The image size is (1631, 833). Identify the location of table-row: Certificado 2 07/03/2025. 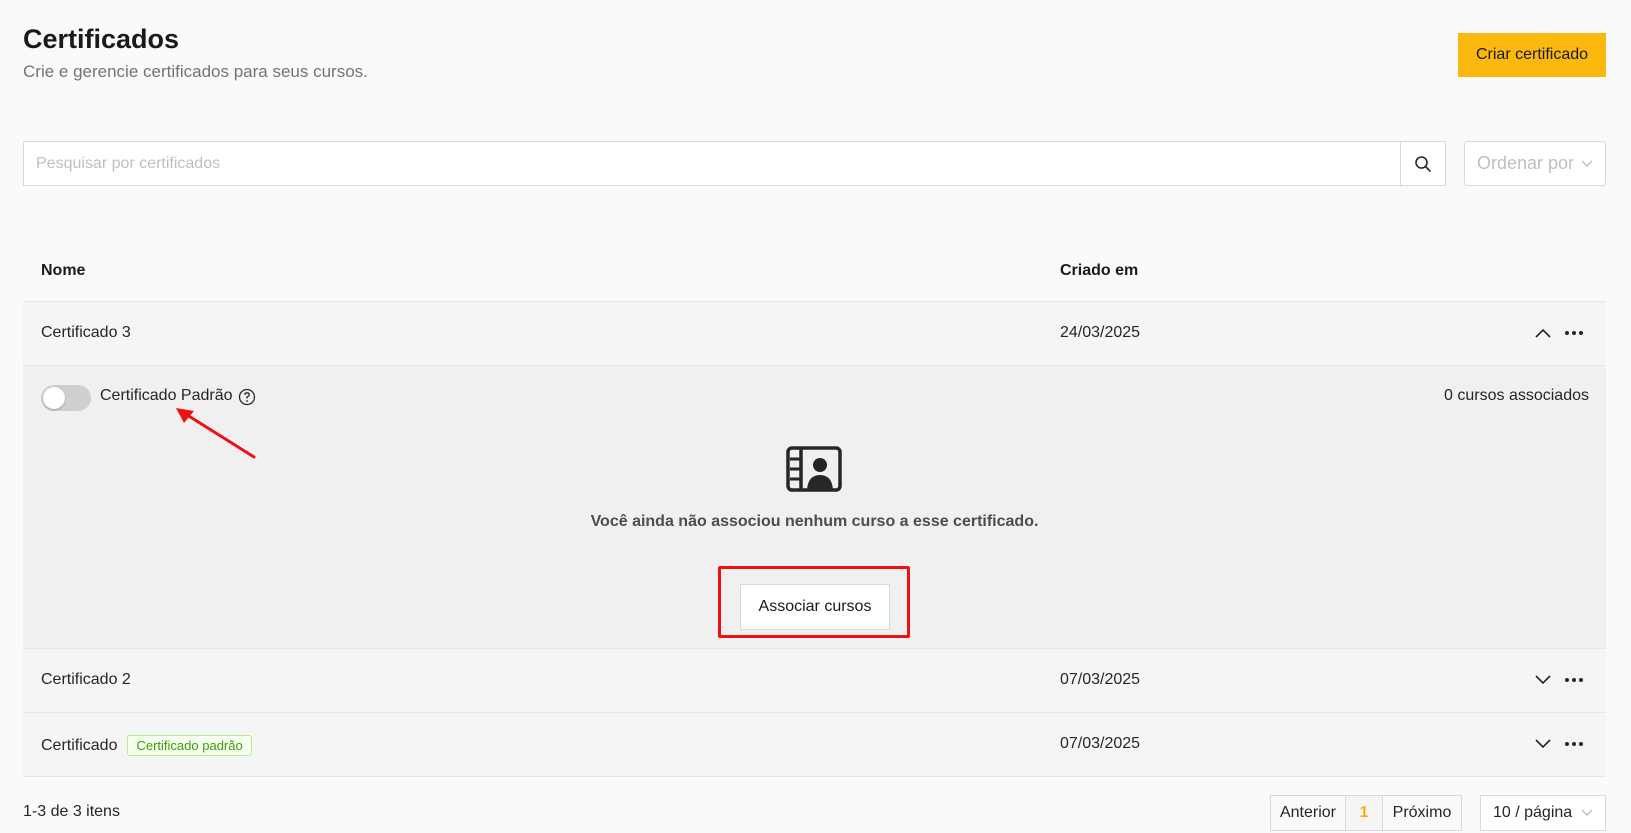
(814, 681).